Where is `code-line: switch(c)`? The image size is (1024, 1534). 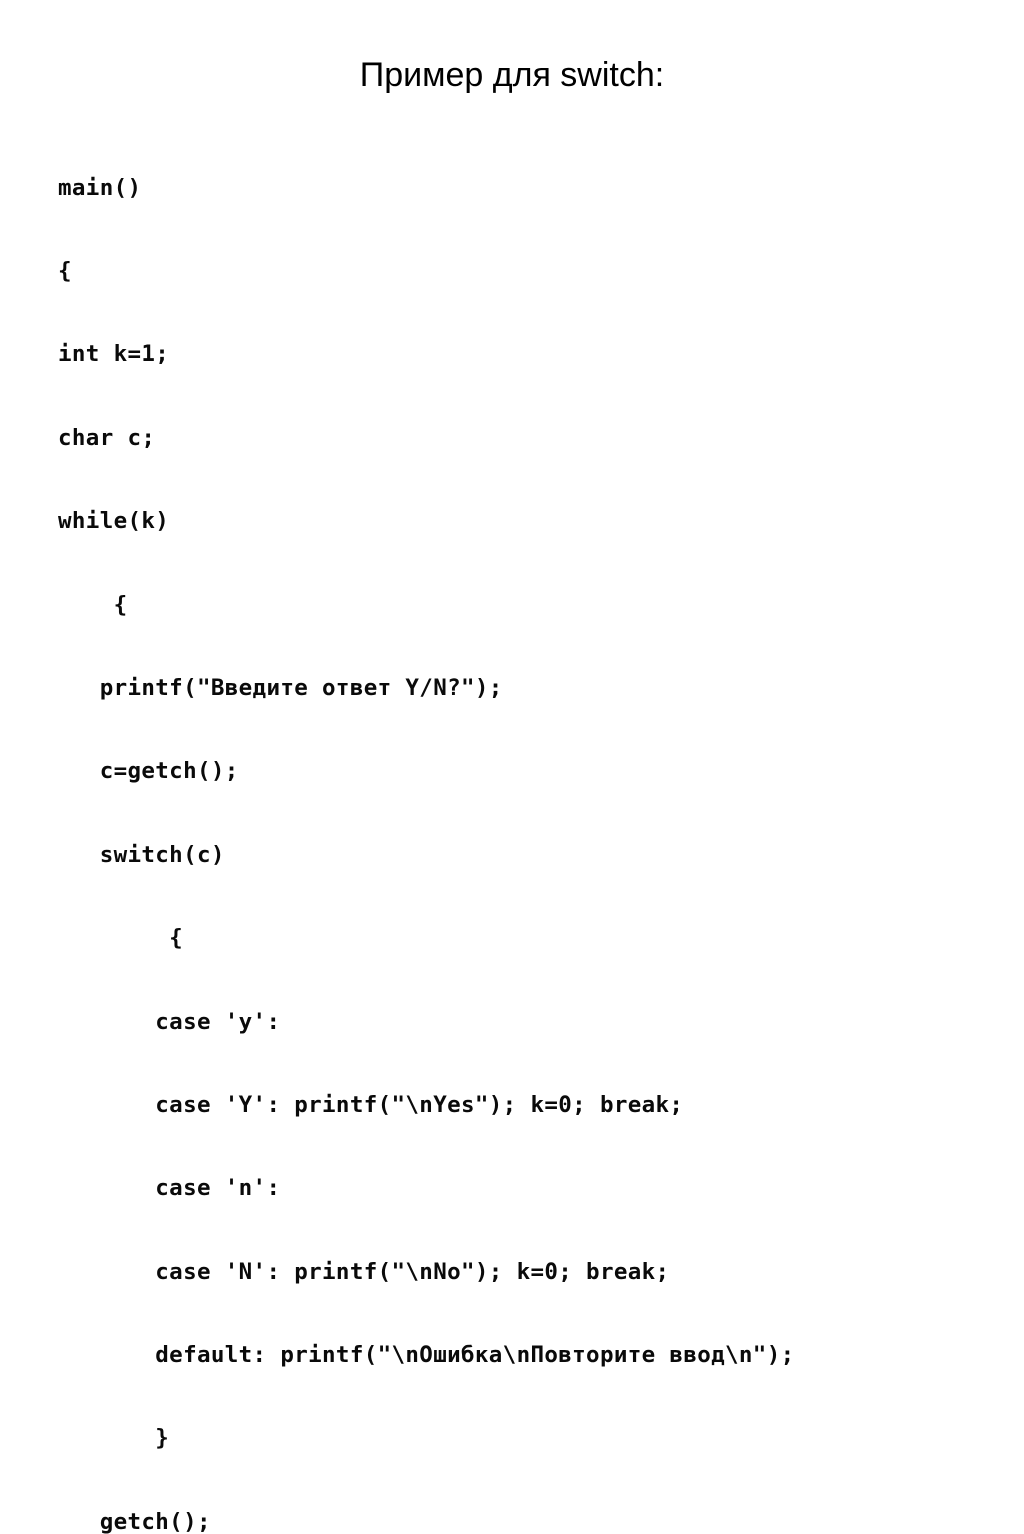 code-line: switch(c) is located at coordinates (141, 854).